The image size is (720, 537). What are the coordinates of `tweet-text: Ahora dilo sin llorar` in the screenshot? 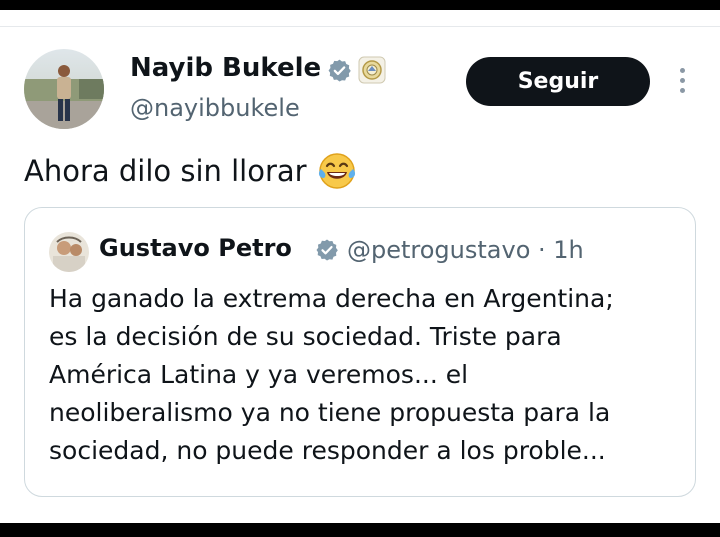 It's located at (190, 171).